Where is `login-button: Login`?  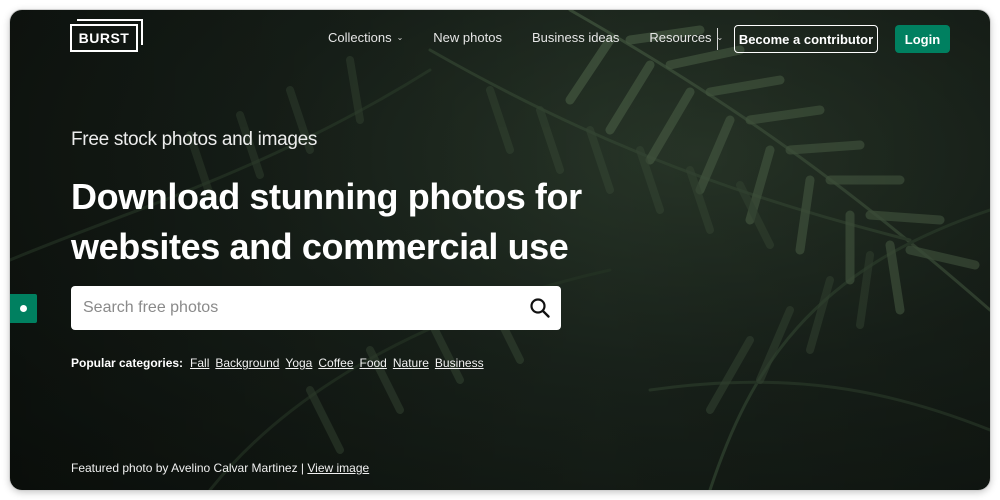 login-button: Login is located at coordinates (922, 39).